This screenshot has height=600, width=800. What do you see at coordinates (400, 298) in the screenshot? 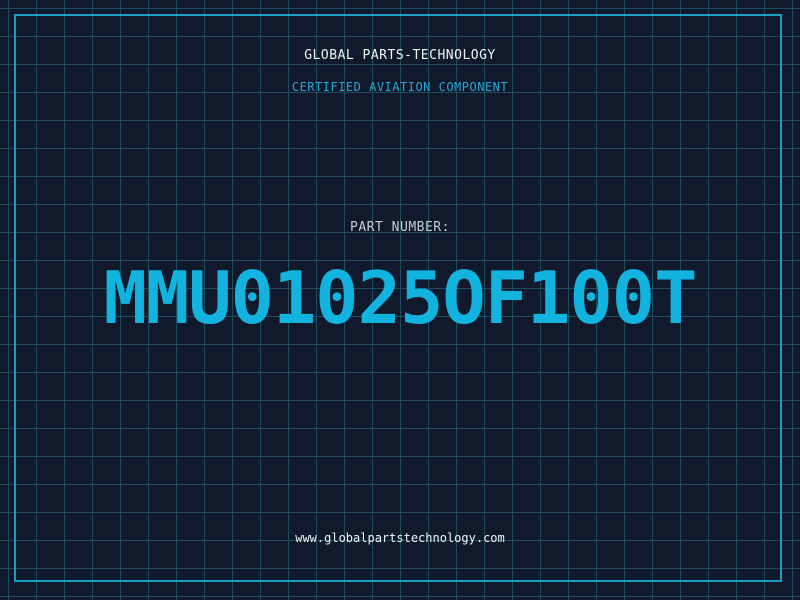
I see `part-number-value: MMU01025OF100T` at bounding box center [400, 298].